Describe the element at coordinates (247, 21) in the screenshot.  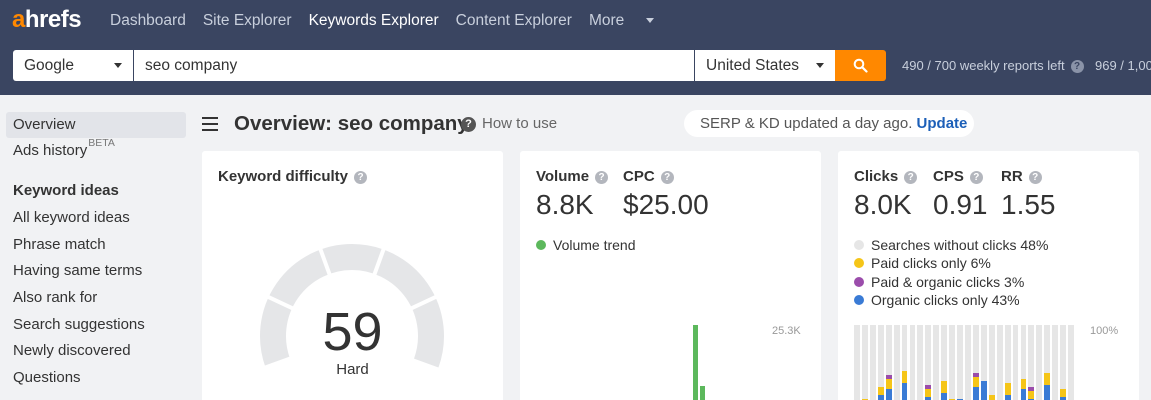
I see `nav-site-explorer: Site Explorer` at that location.